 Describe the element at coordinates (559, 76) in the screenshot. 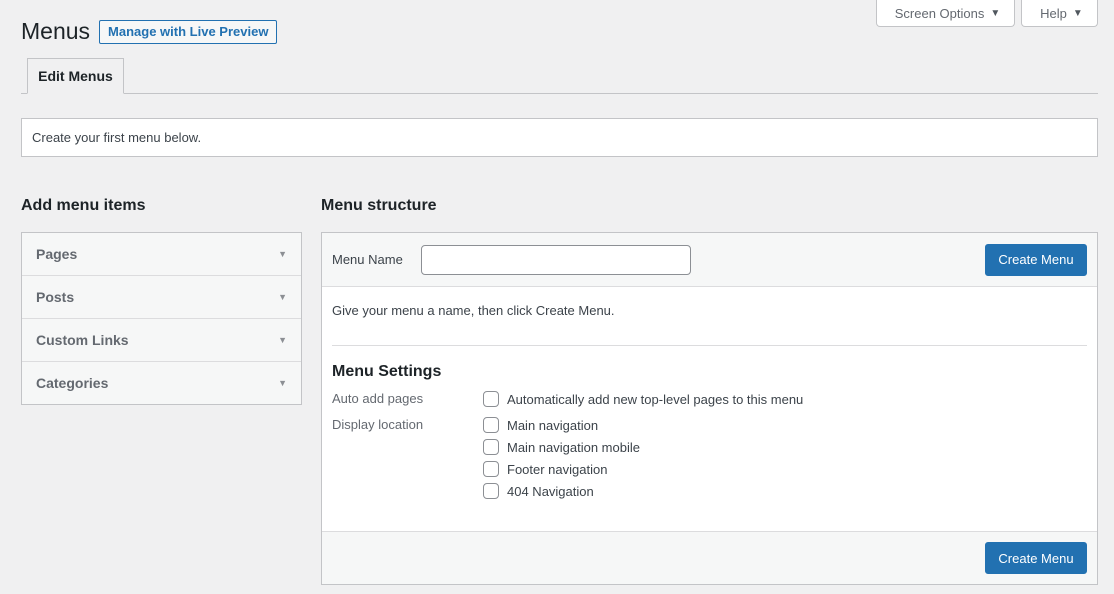

I see `nav-tabs: Edit Menus` at that location.